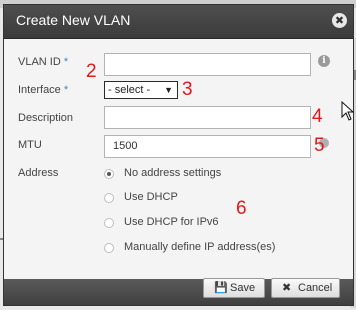 The height and width of the screenshot is (310, 356). Describe the element at coordinates (287, 288) in the screenshot. I see `x-icon: ✖` at that location.